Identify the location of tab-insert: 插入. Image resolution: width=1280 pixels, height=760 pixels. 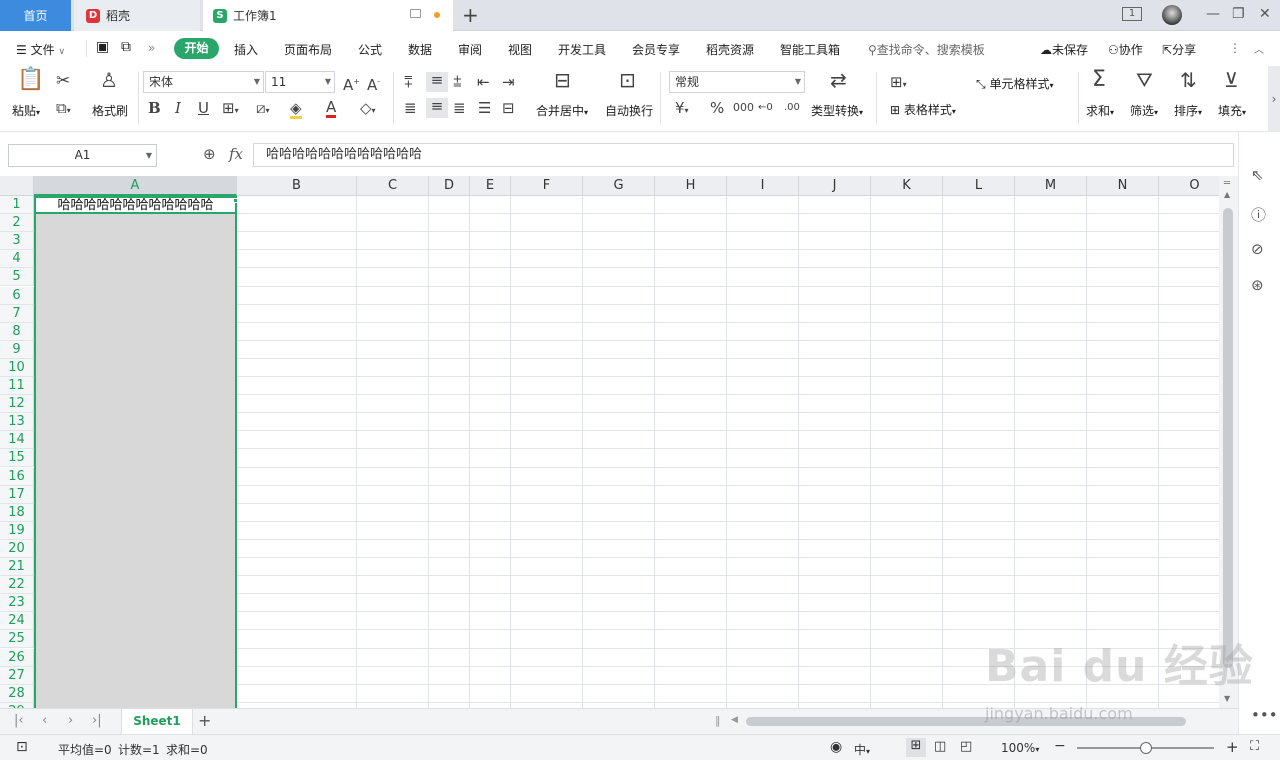
(246, 49).